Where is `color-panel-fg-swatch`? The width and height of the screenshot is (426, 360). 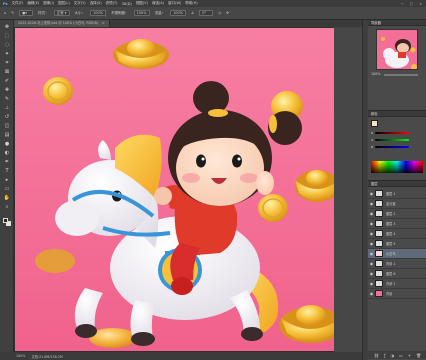 color-panel-fg-swatch is located at coordinates (374, 123).